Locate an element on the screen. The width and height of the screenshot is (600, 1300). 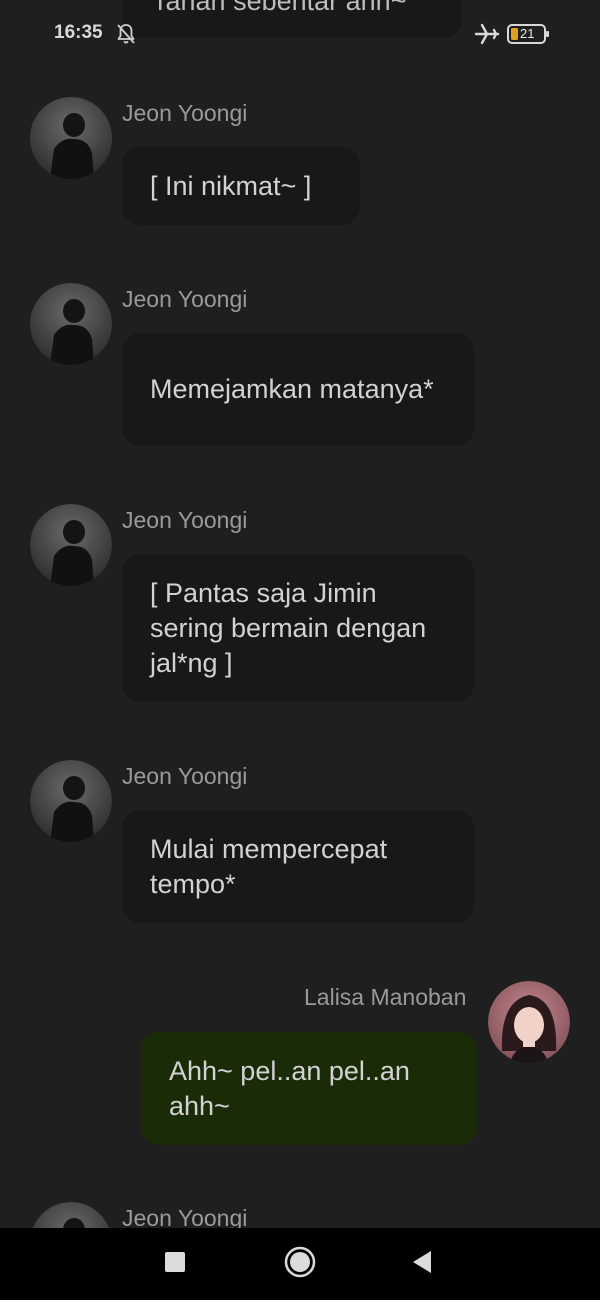
status-bar: 16:35 21 is located at coordinates (300, 34).